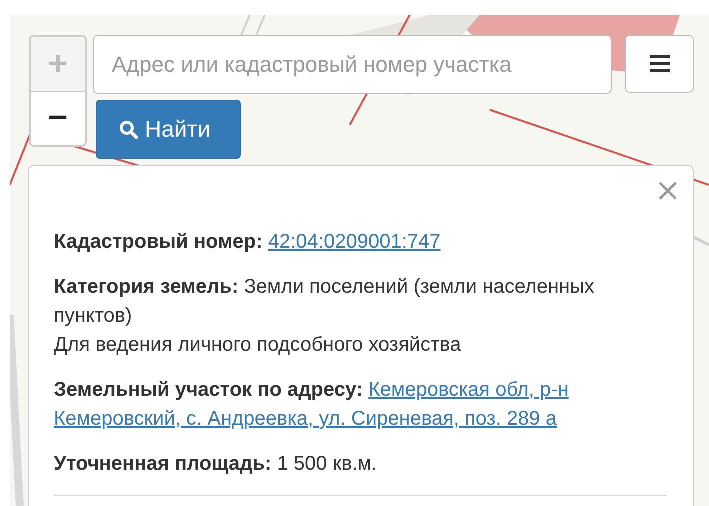  What do you see at coordinates (58, 118) in the screenshot?
I see `zoom-out-button: −` at bounding box center [58, 118].